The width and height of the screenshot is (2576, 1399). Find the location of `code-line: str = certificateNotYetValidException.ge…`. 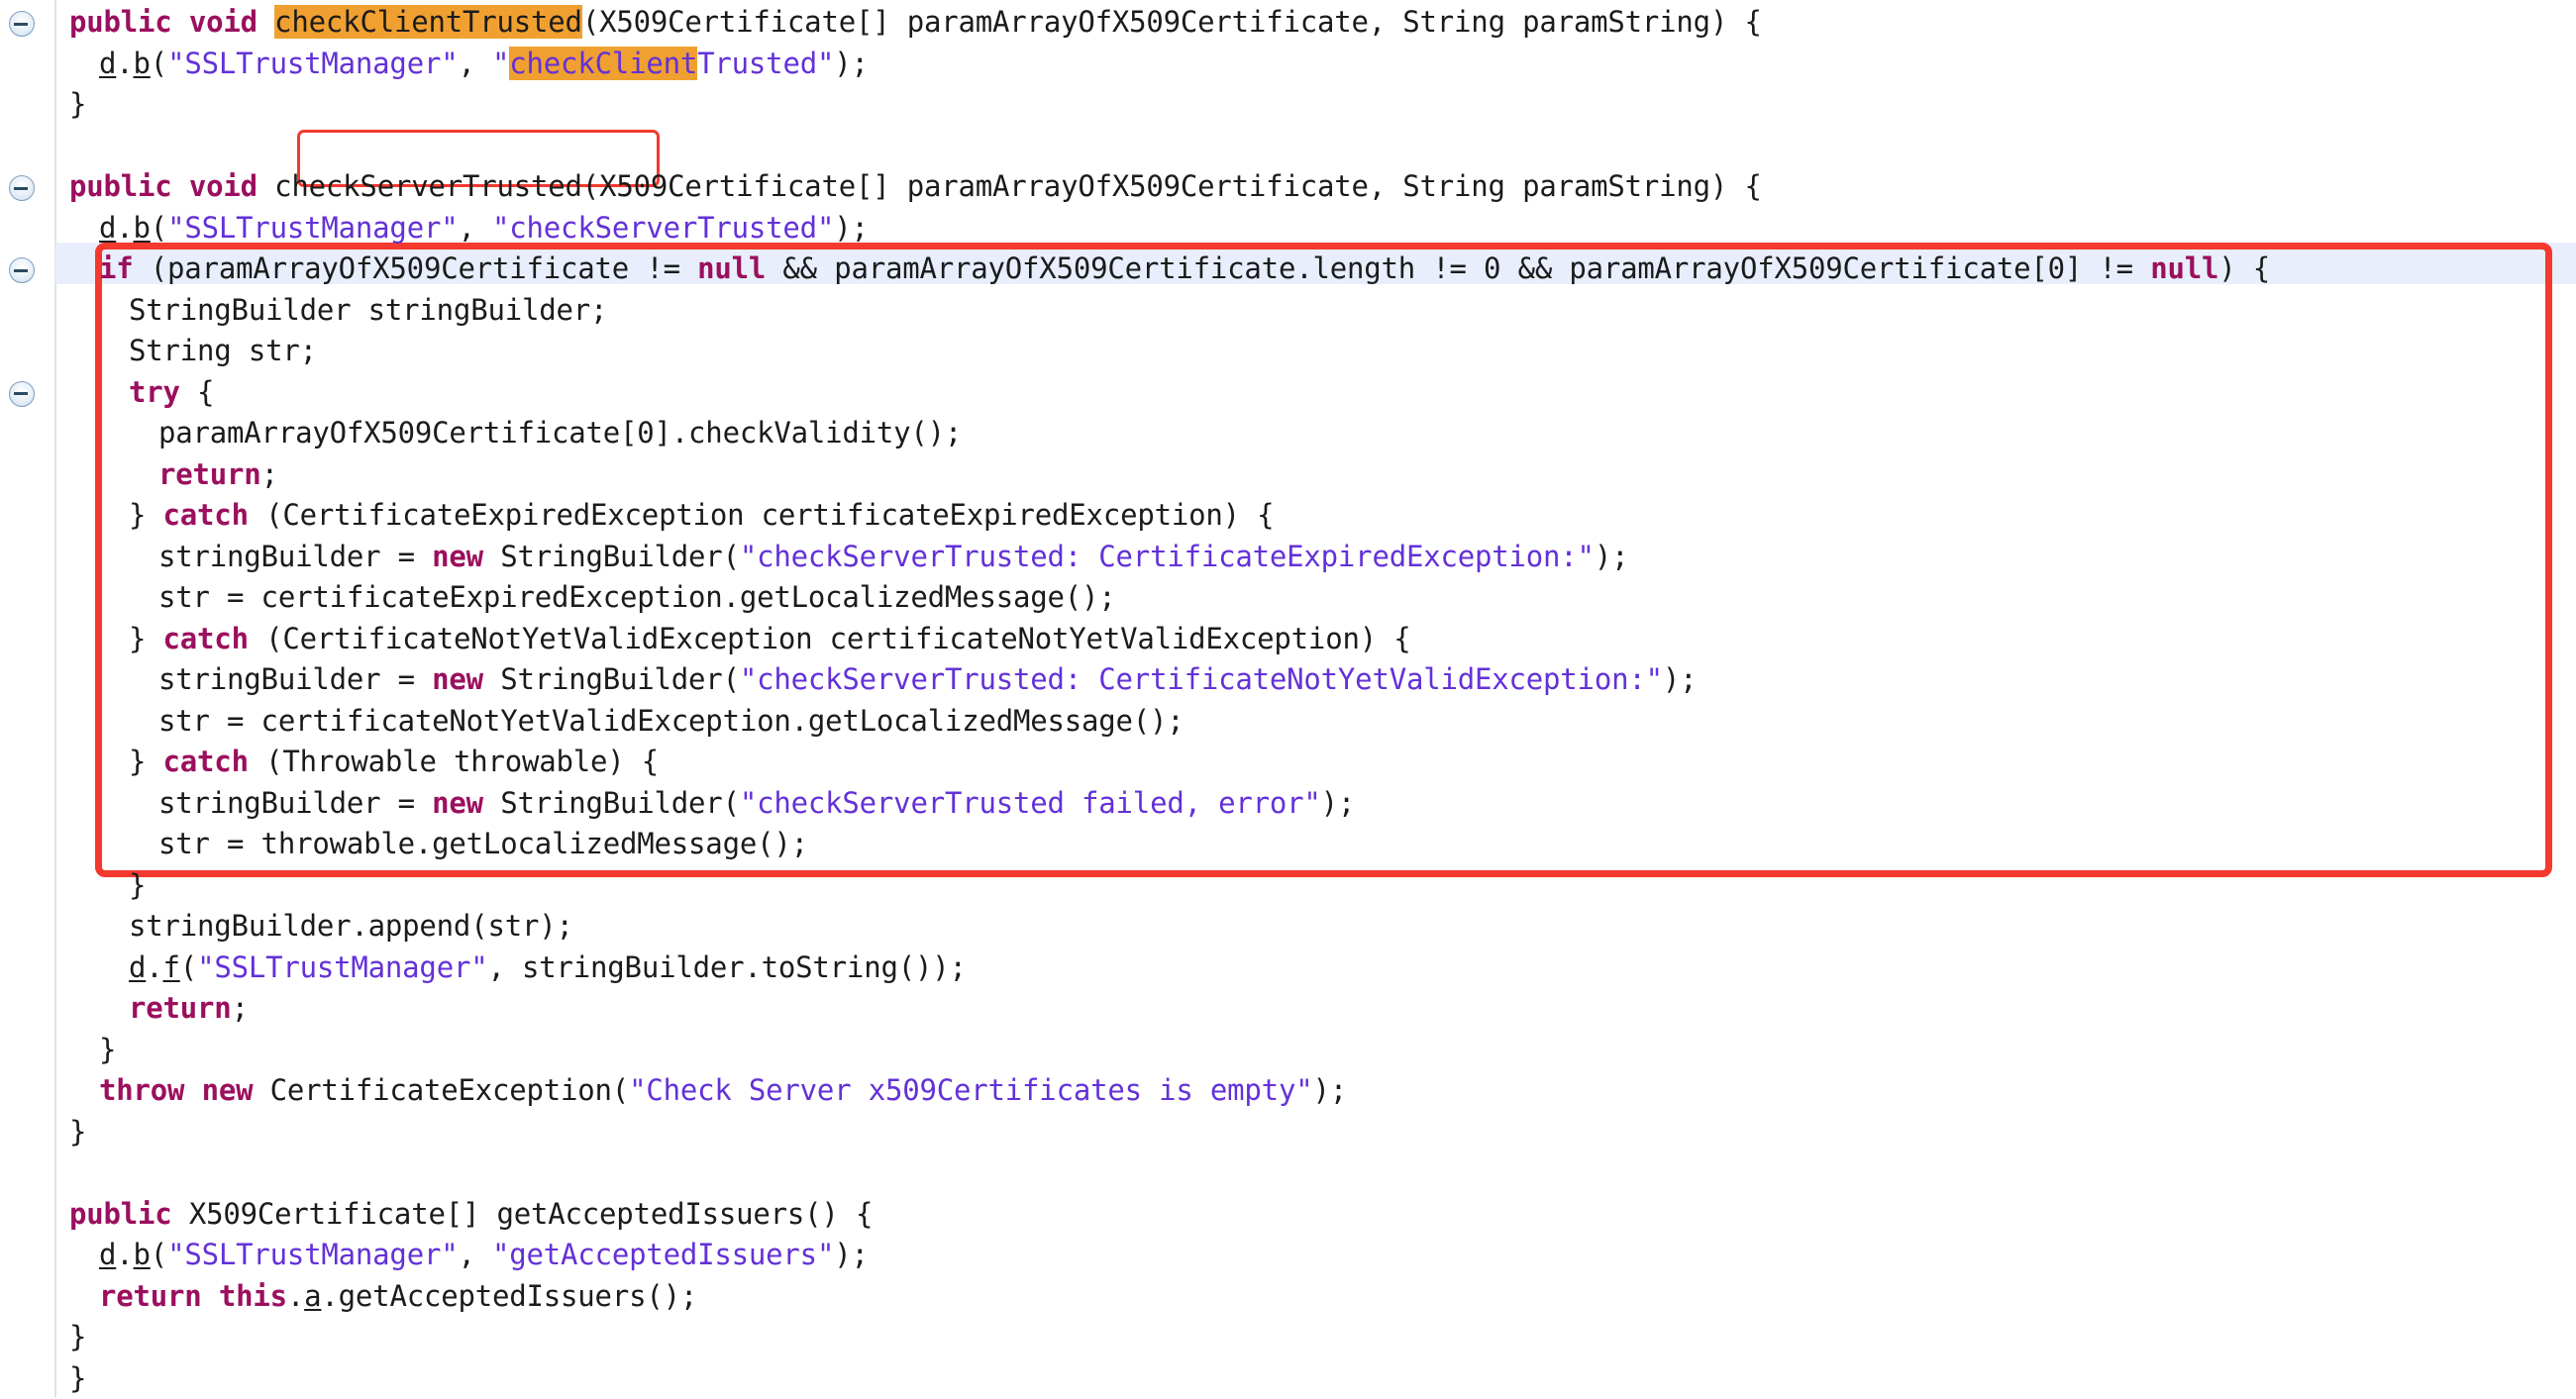

code-line: str = certificateNotYetValidException.ge… is located at coordinates (1288, 722).